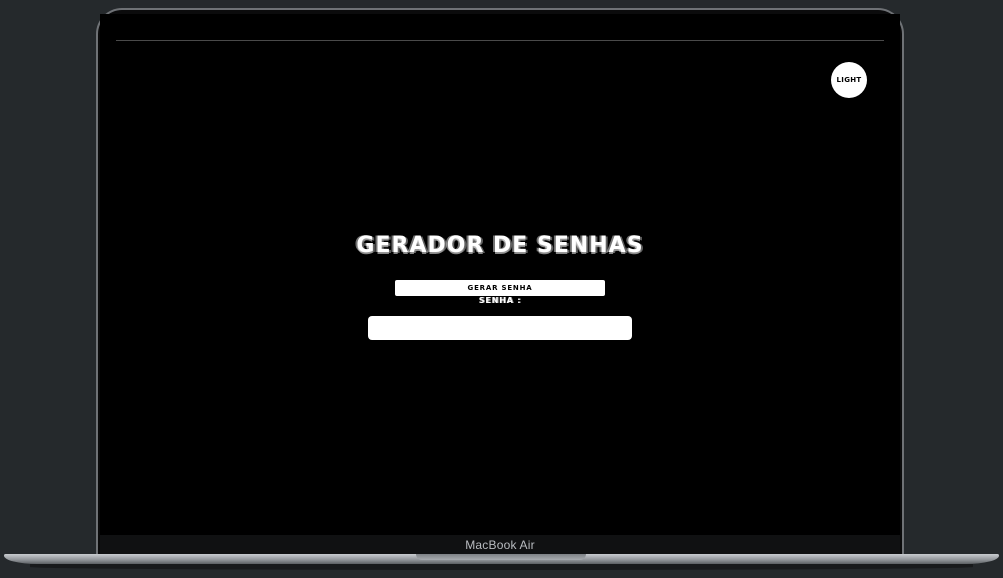 This screenshot has width=1003, height=578. I want to click on generate-password-button: GERAR SENHA, so click(500, 288).